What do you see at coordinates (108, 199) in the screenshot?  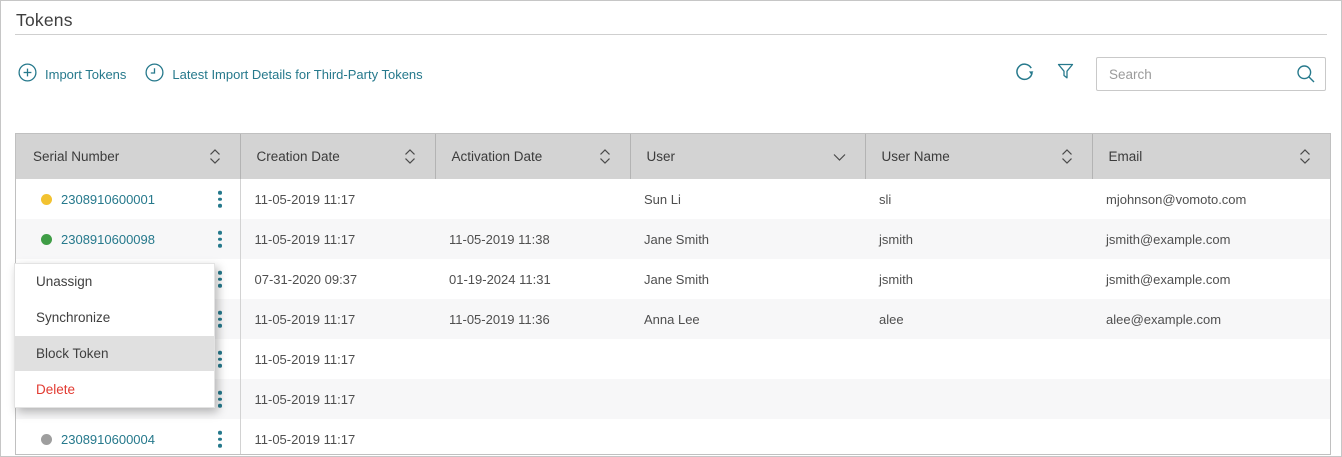 I see `serial-number-link: 2308910600001` at bounding box center [108, 199].